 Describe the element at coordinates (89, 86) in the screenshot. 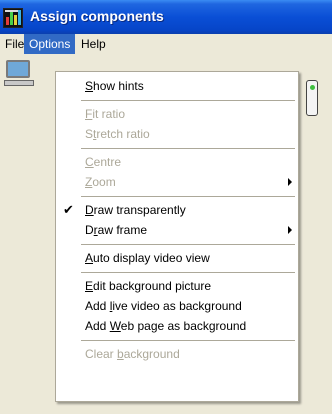

I see `label-mnemonic: S` at that location.